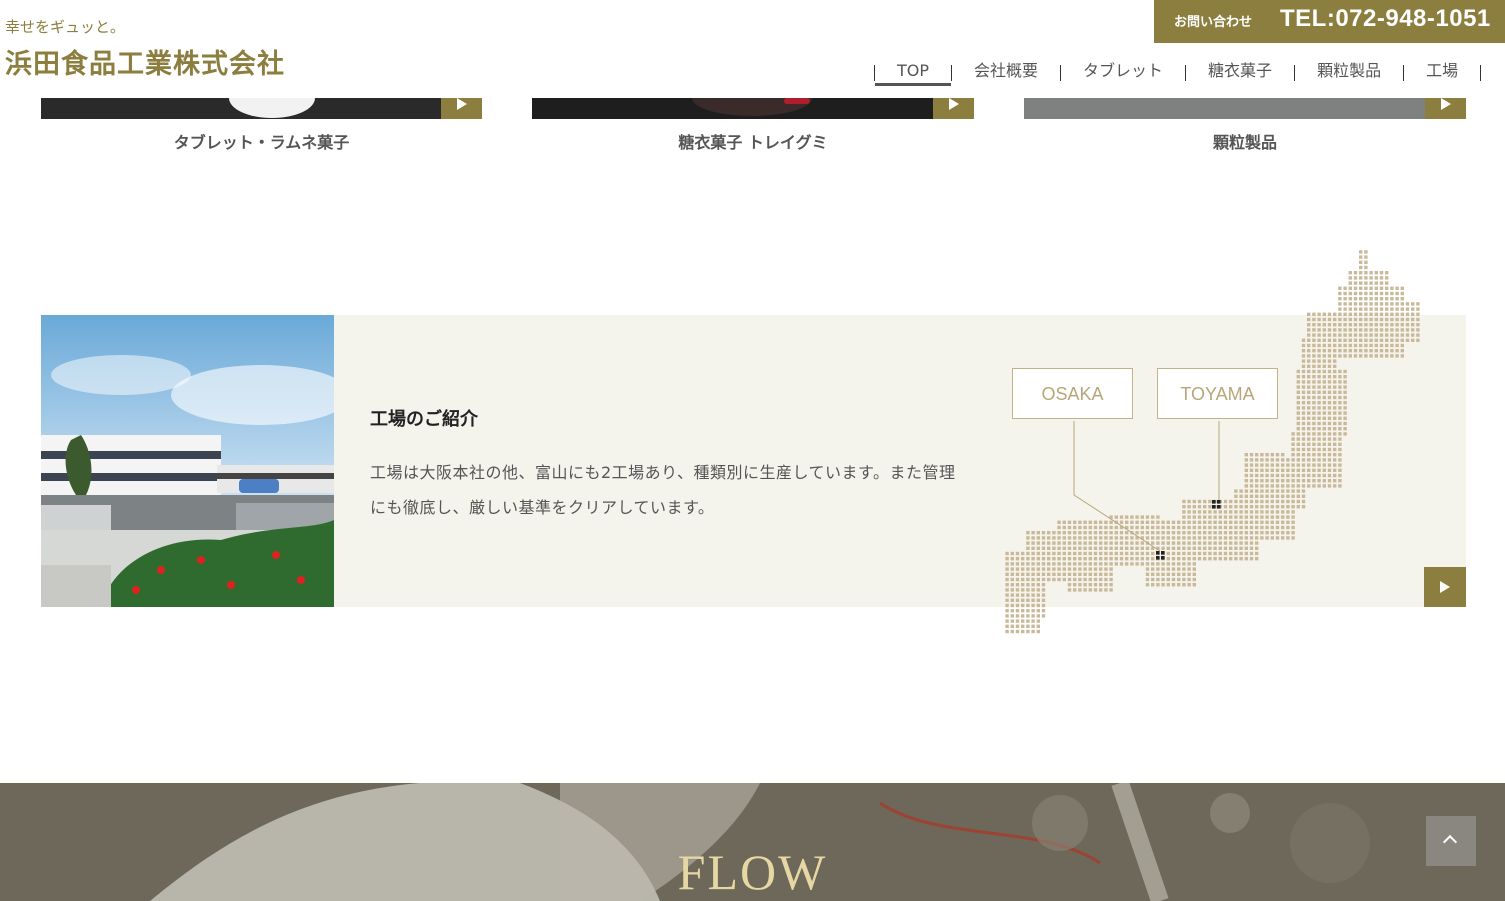 Image resolution: width=1505 pixels, height=901 pixels. What do you see at coordinates (1213, 20) in the screenshot?
I see `contact-label: お問い合わせ` at bounding box center [1213, 20].